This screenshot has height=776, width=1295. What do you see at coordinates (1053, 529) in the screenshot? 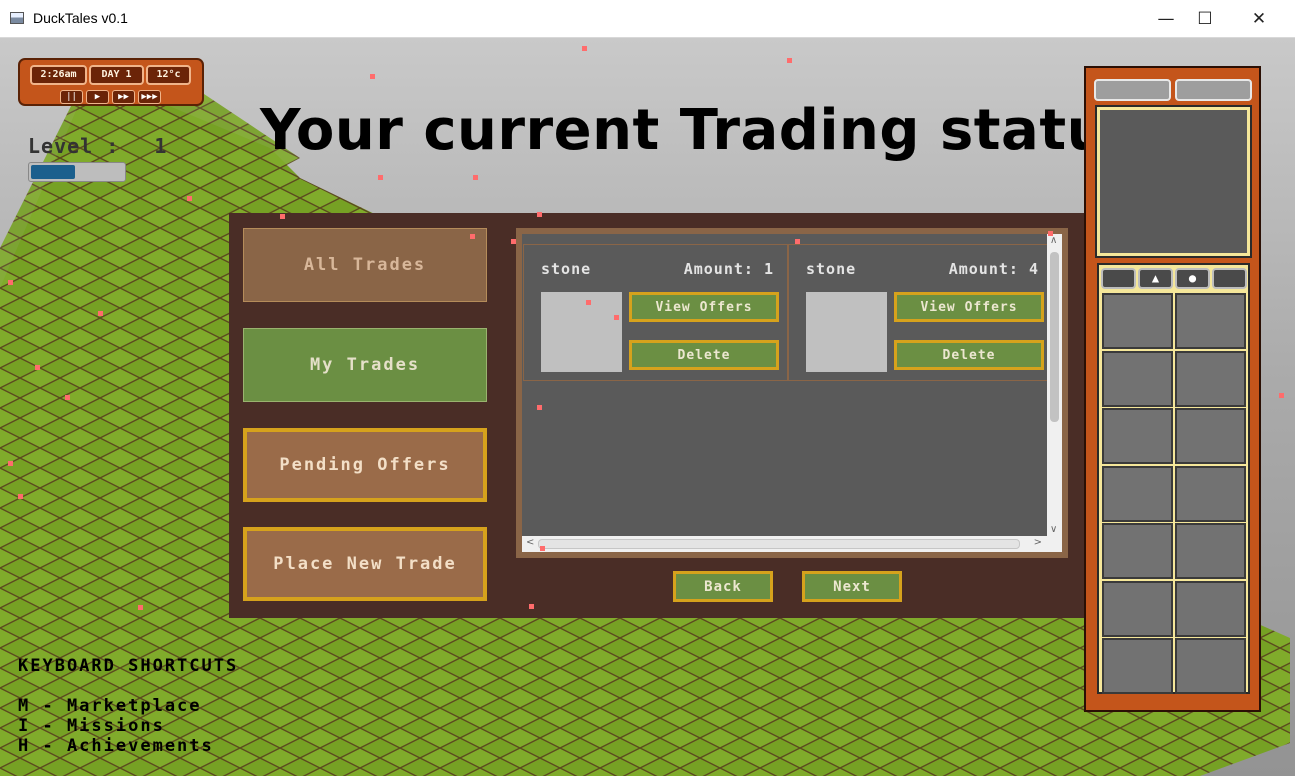
I see `scroll-down-icon: ∨` at bounding box center [1053, 529].